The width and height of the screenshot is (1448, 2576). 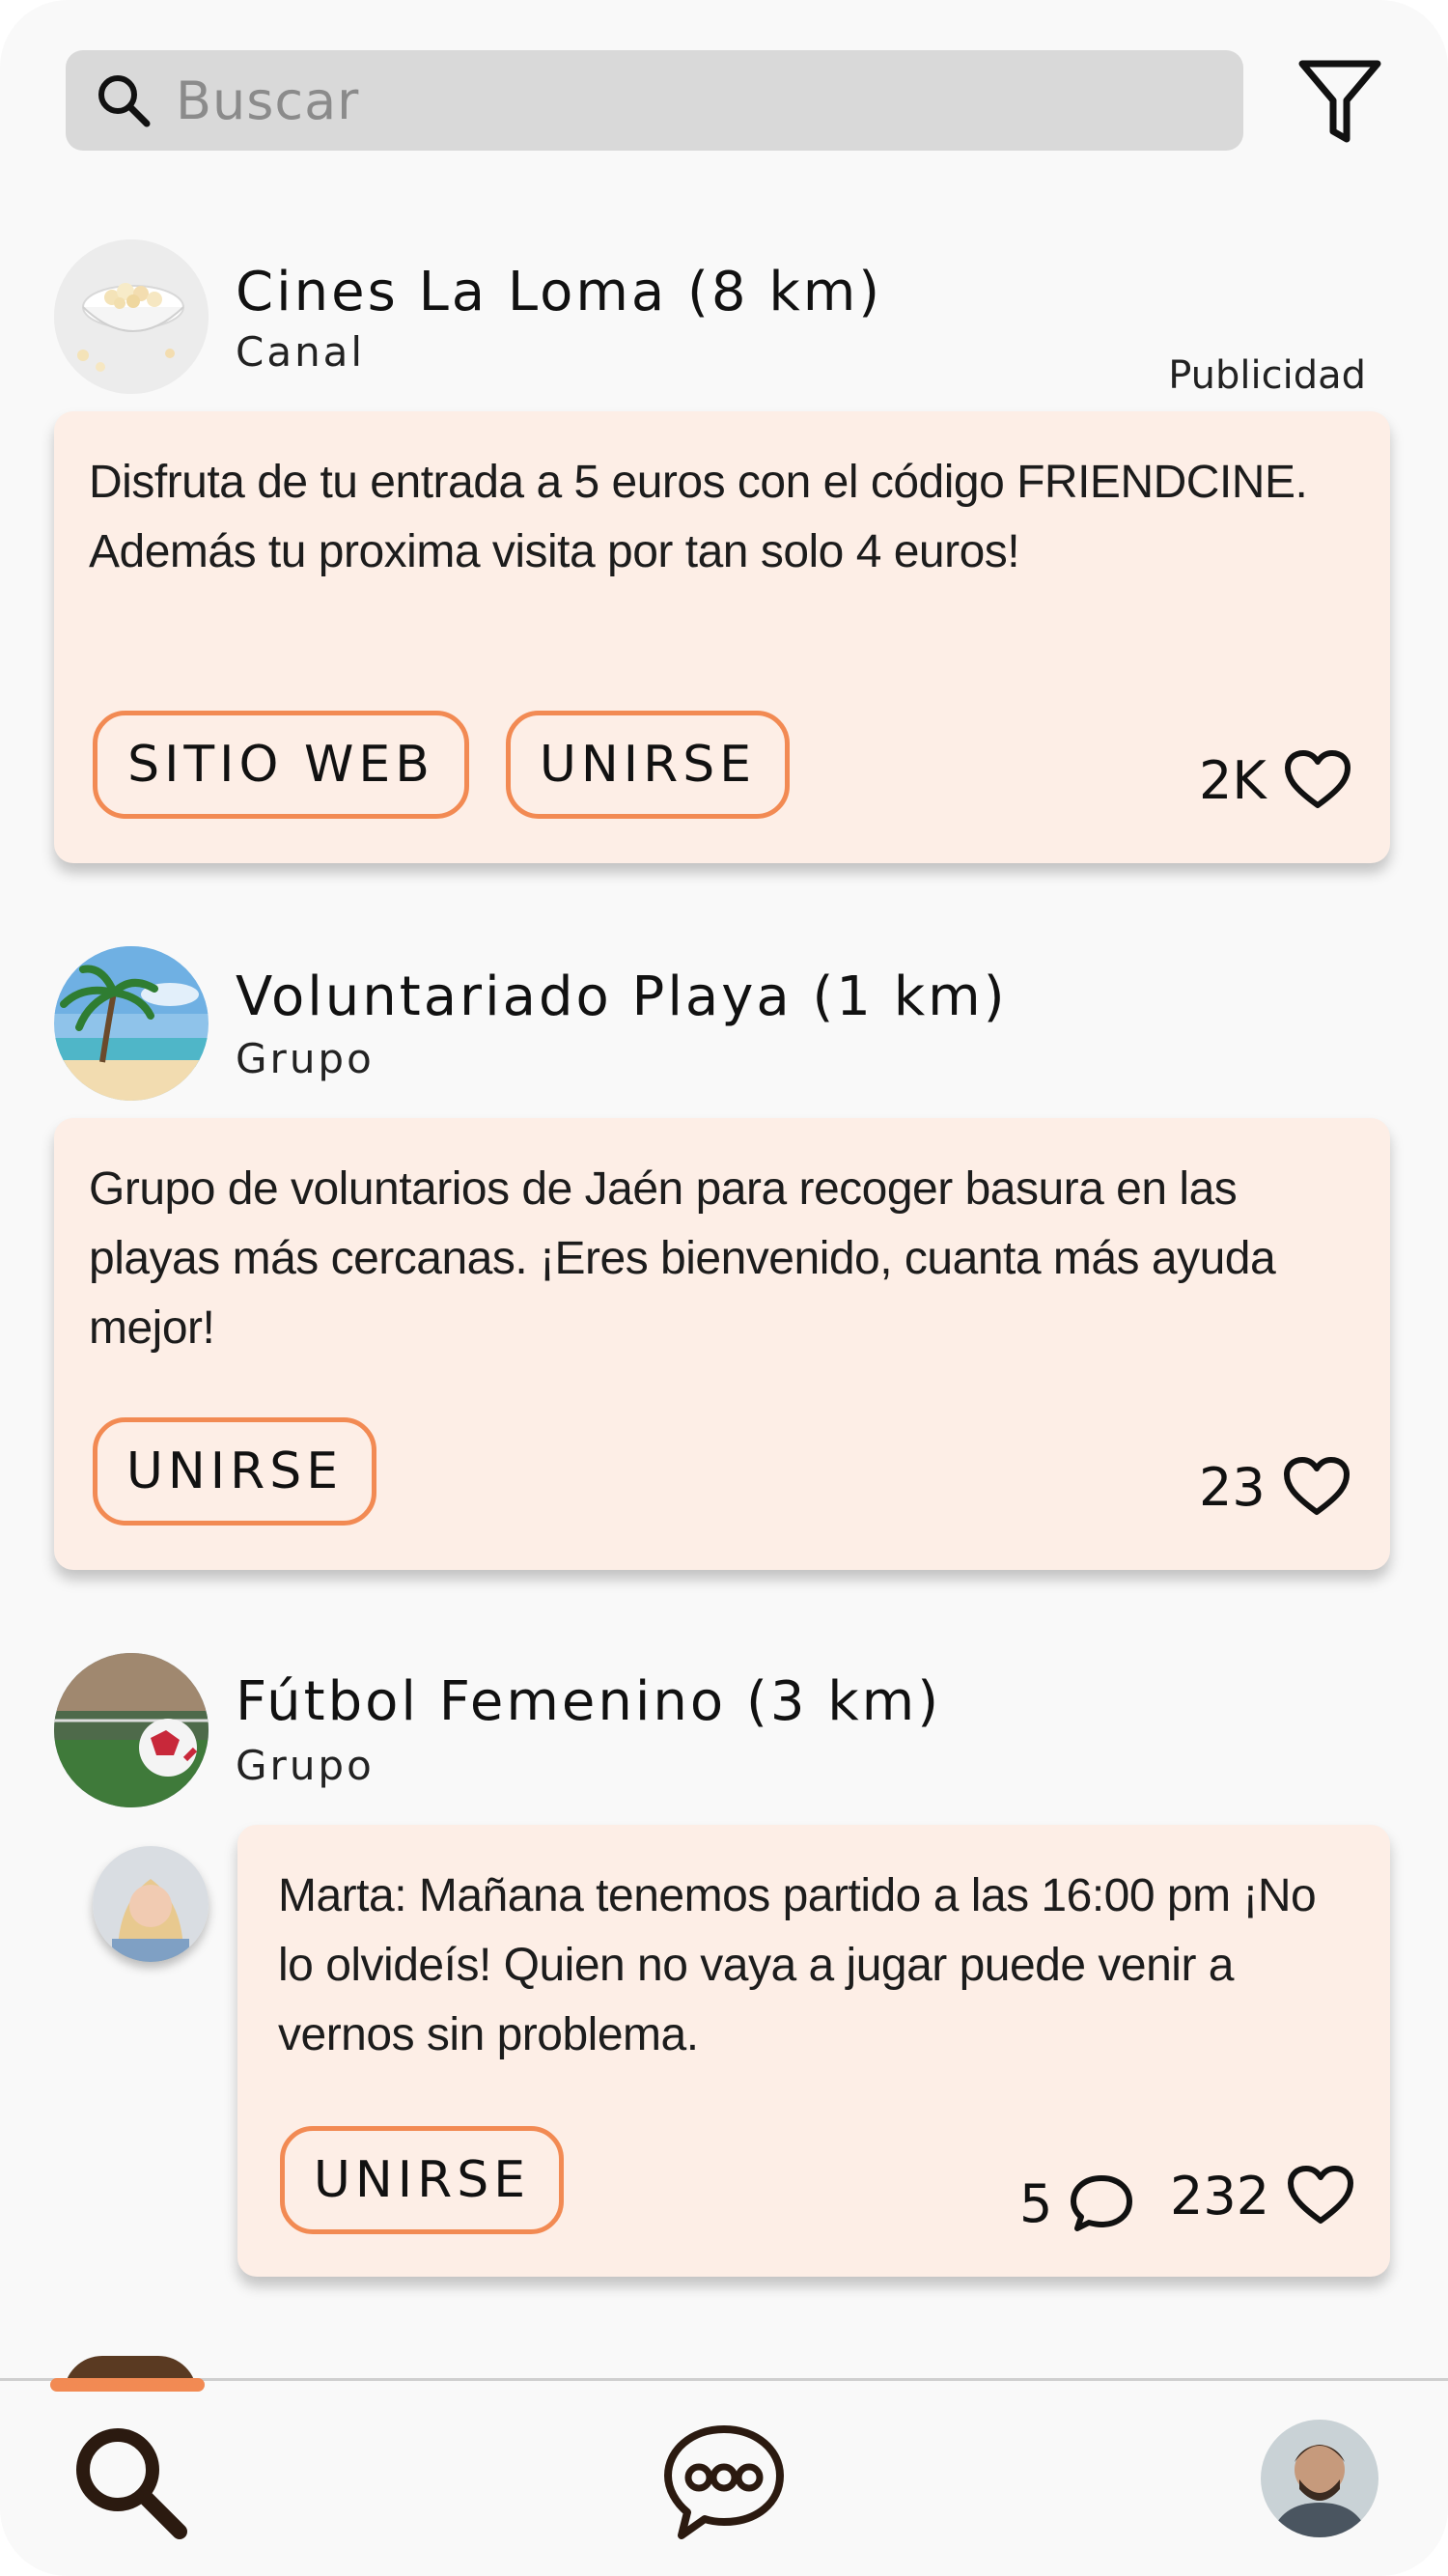 I want to click on profile-photo, so click(x=1320, y=2479).